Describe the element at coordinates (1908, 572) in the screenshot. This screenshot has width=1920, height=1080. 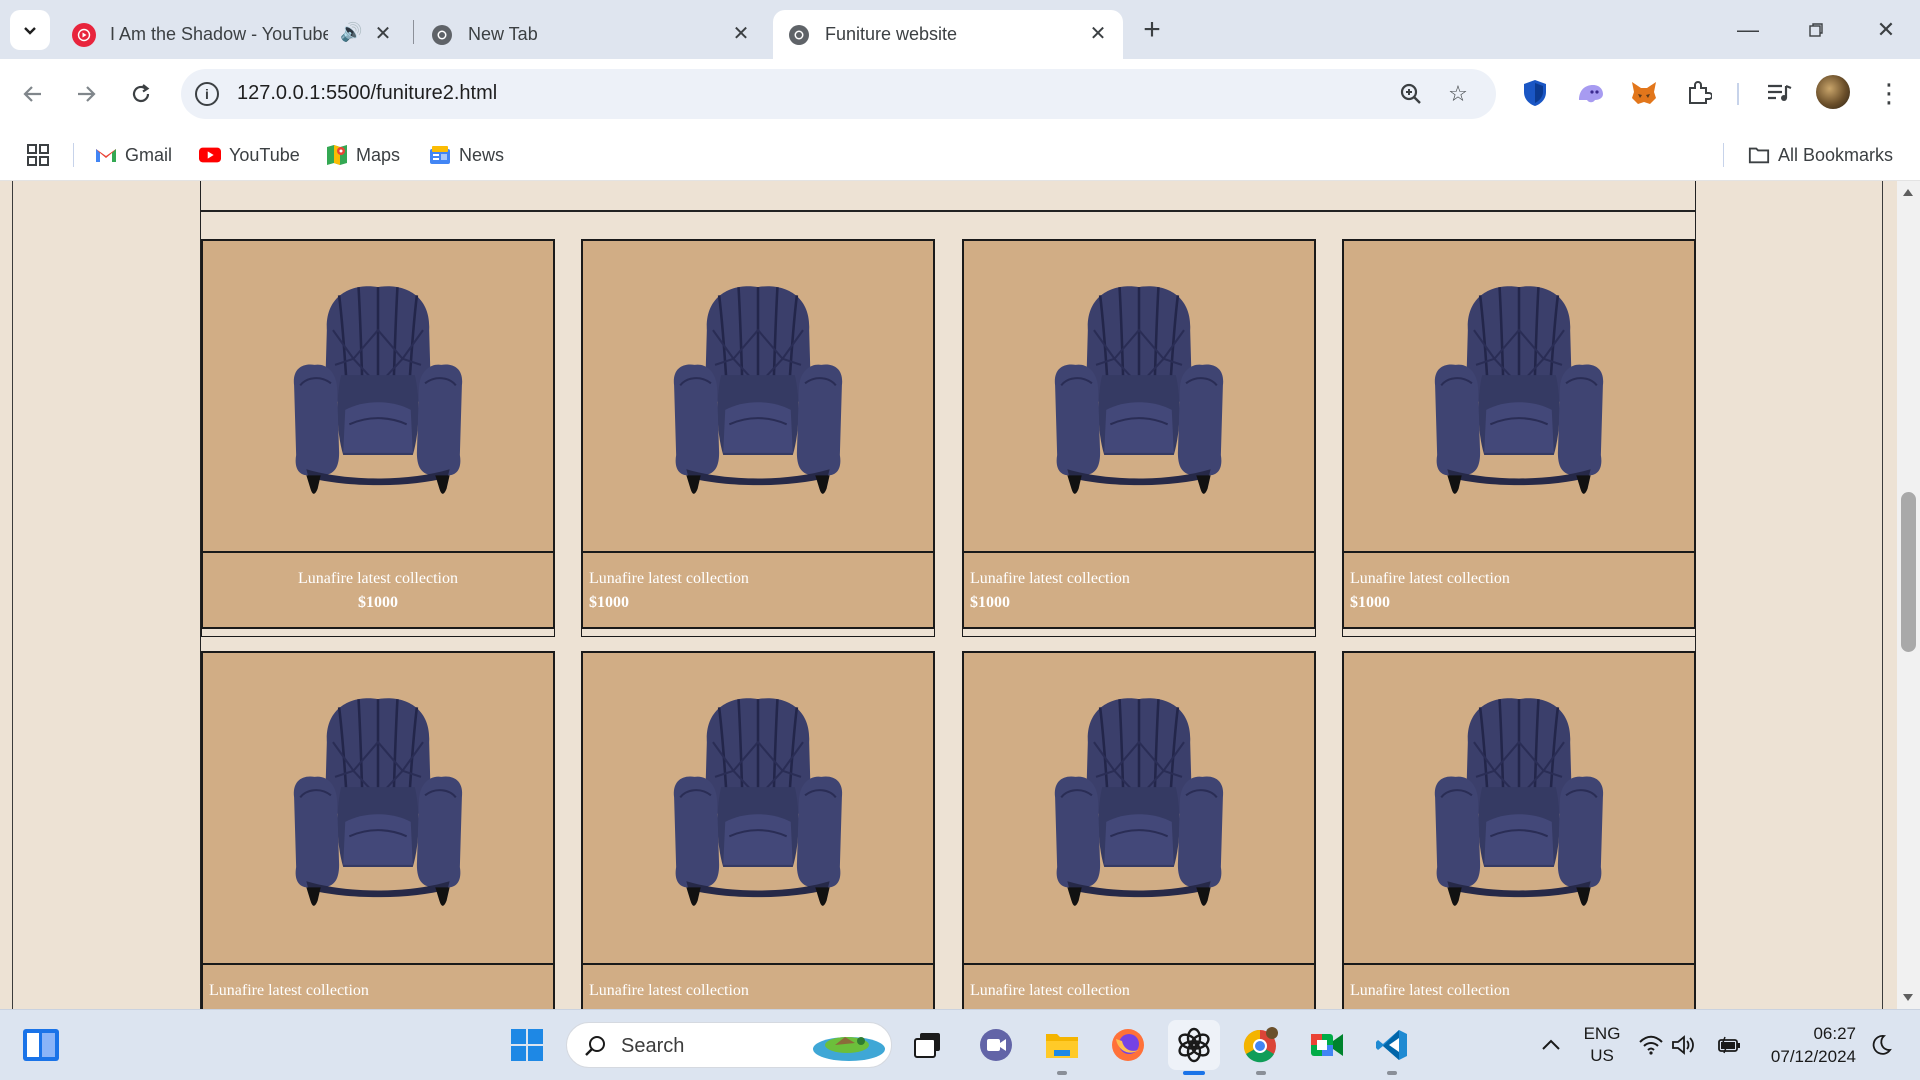
I see `scrollbar-thumb` at that location.